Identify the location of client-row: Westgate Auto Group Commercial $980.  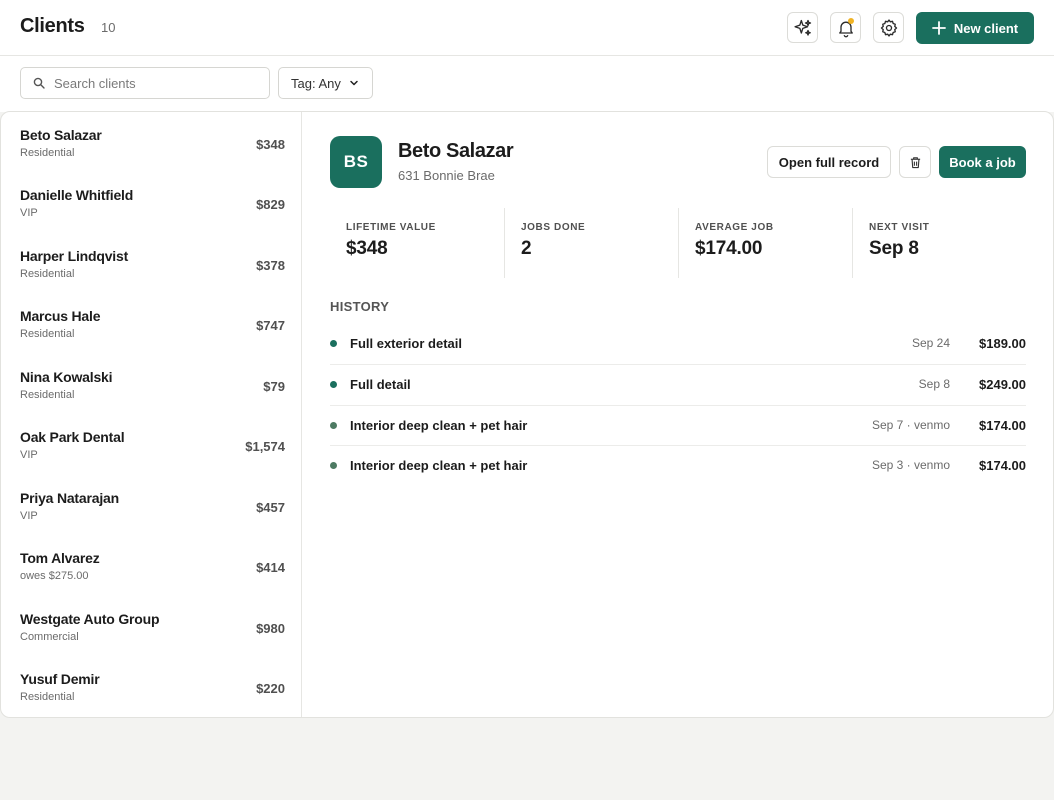
(151, 626).